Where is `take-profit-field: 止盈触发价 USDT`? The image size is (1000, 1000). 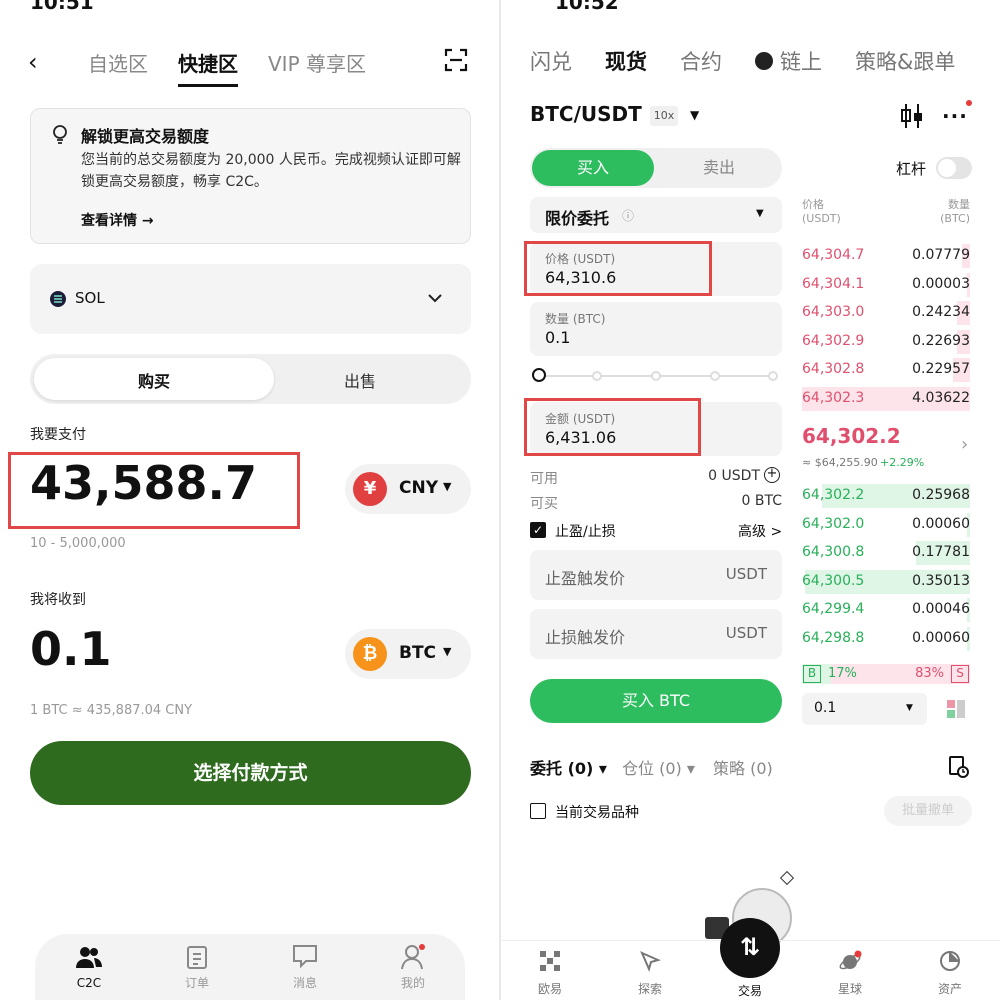
take-profit-field: 止盈触发价 USDT is located at coordinates (656, 575).